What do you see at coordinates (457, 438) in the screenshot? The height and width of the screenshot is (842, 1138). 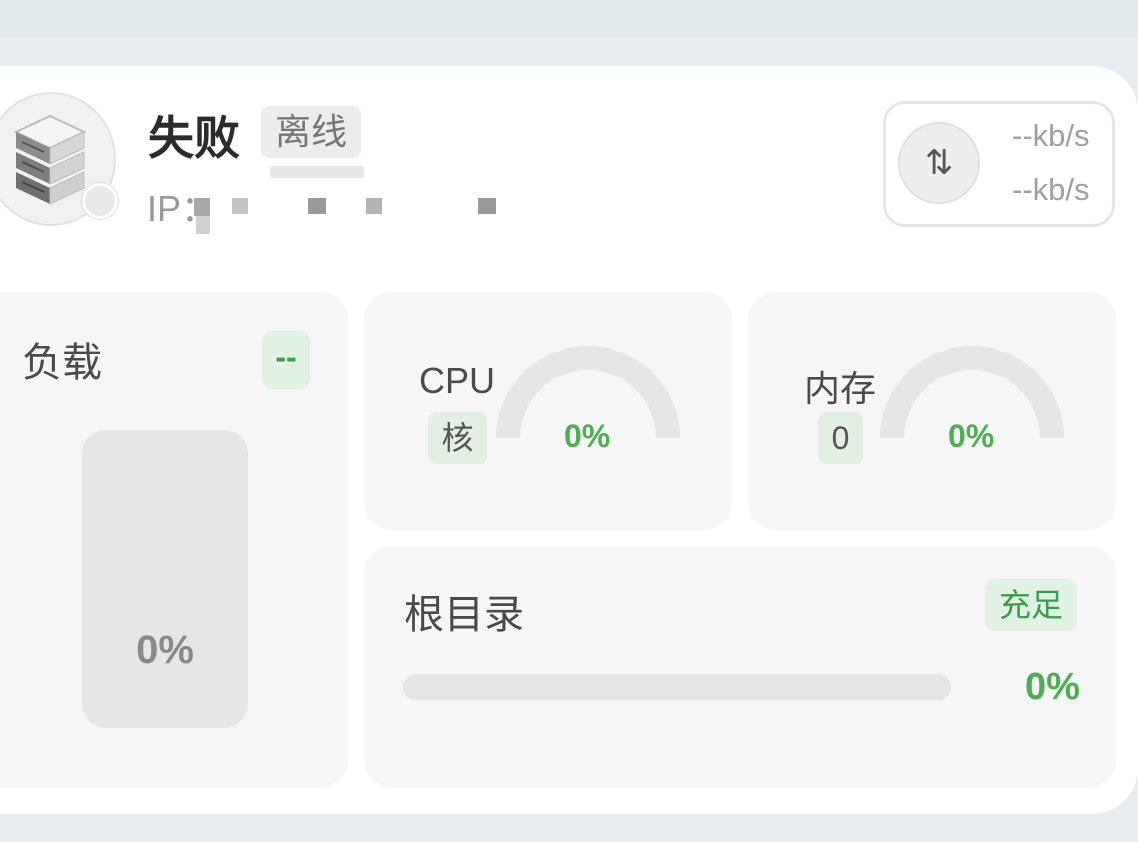 I see `cpu-core-badge: 核` at bounding box center [457, 438].